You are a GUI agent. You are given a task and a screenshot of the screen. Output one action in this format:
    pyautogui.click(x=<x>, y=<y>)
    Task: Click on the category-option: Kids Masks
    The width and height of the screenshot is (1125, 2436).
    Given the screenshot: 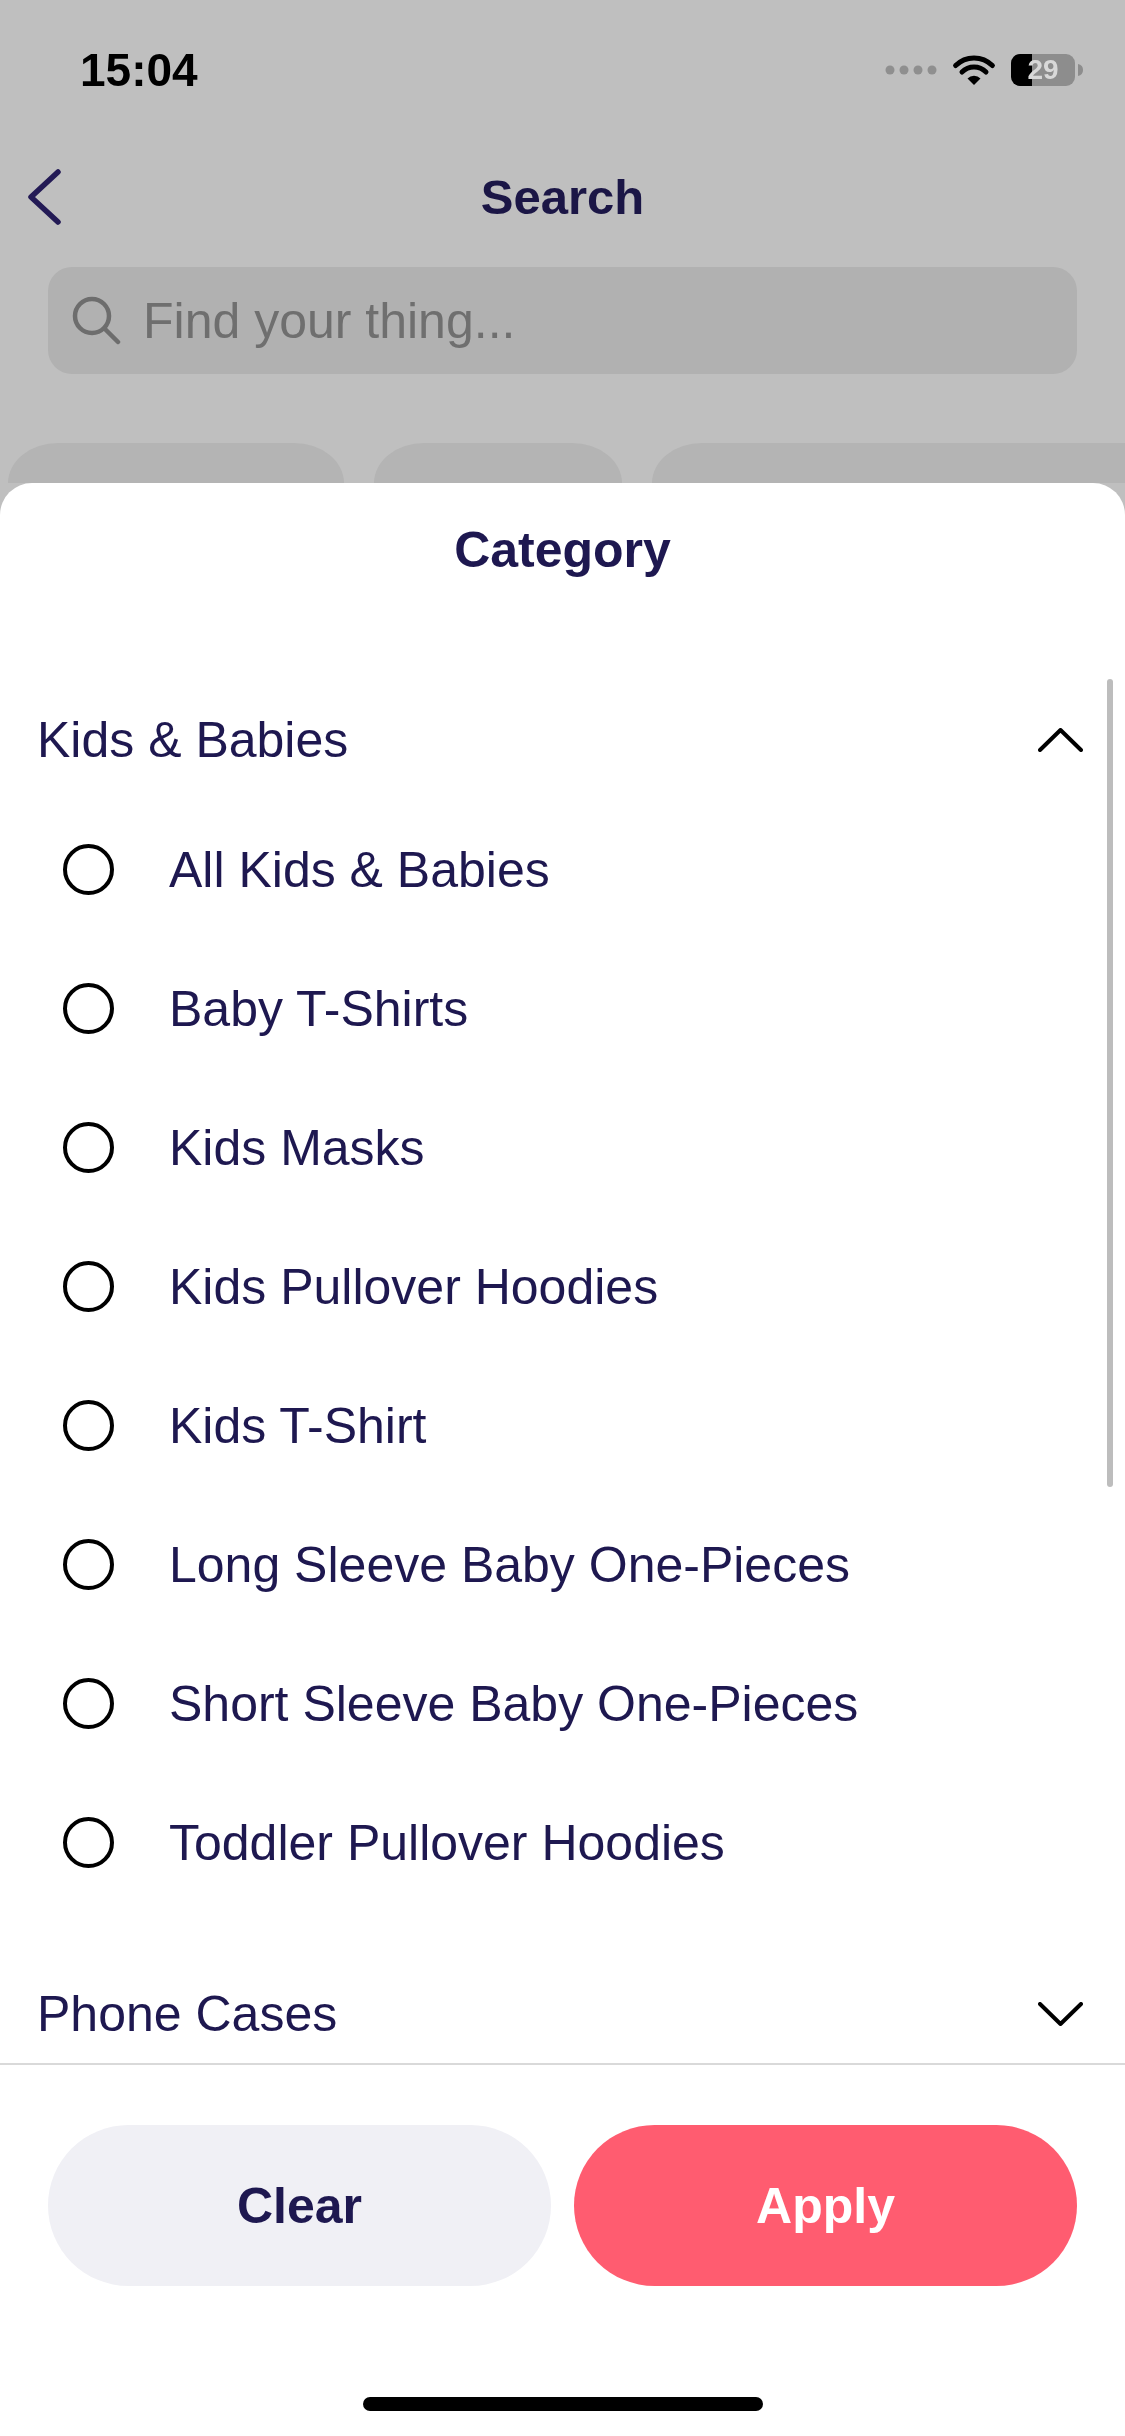 What is the action you would take?
    pyautogui.click(x=562, y=1147)
    